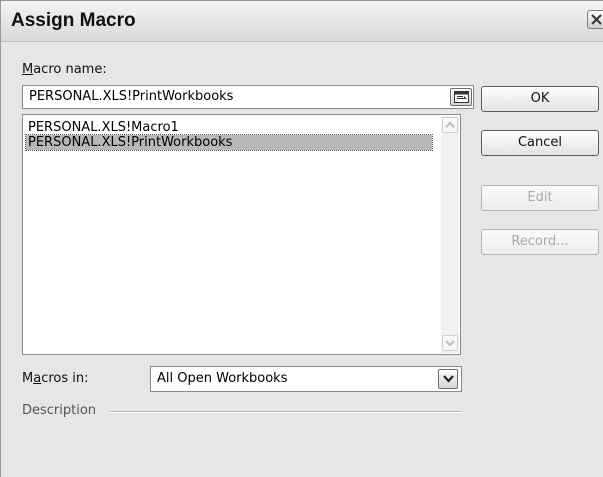 The height and width of the screenshot is (477, 603). I want to click on ok-button: OK, so click(540, 99).